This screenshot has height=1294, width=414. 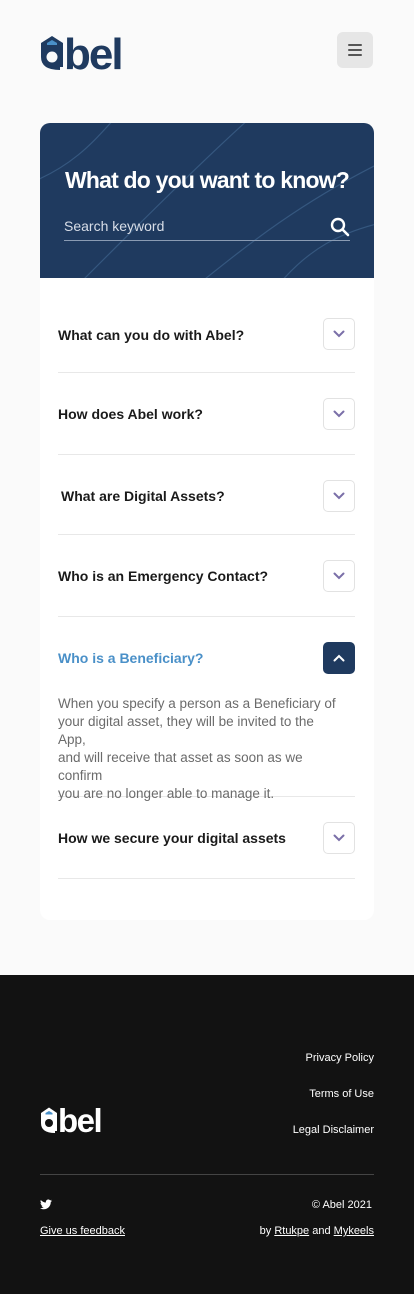 I want to click on search-bar, so click(x=207, y=227).